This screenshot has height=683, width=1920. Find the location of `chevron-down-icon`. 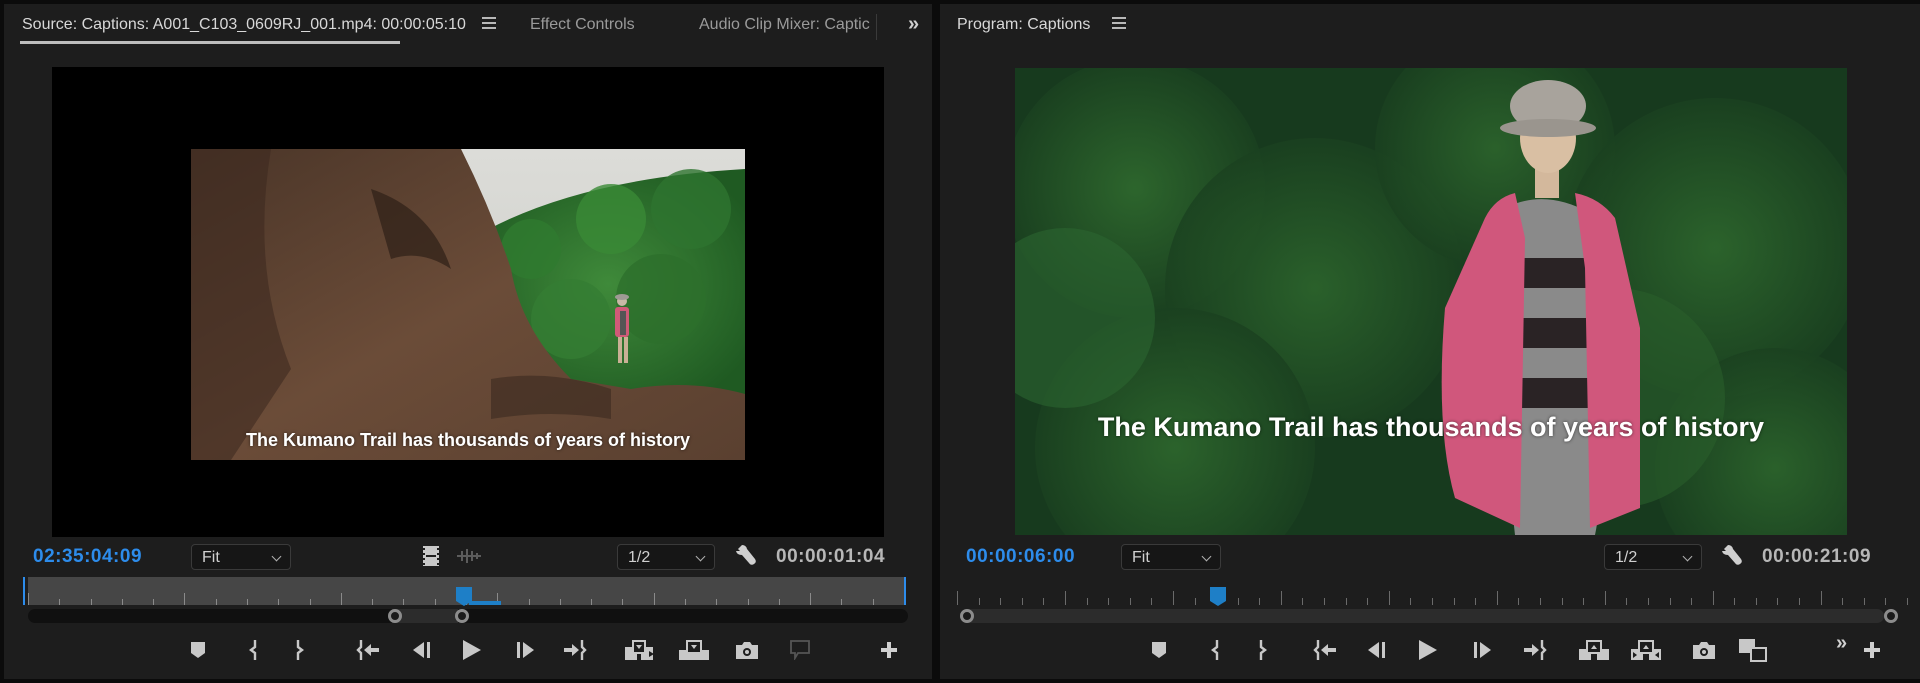

chevron-down-icon is located at coordinates (1206, 556).